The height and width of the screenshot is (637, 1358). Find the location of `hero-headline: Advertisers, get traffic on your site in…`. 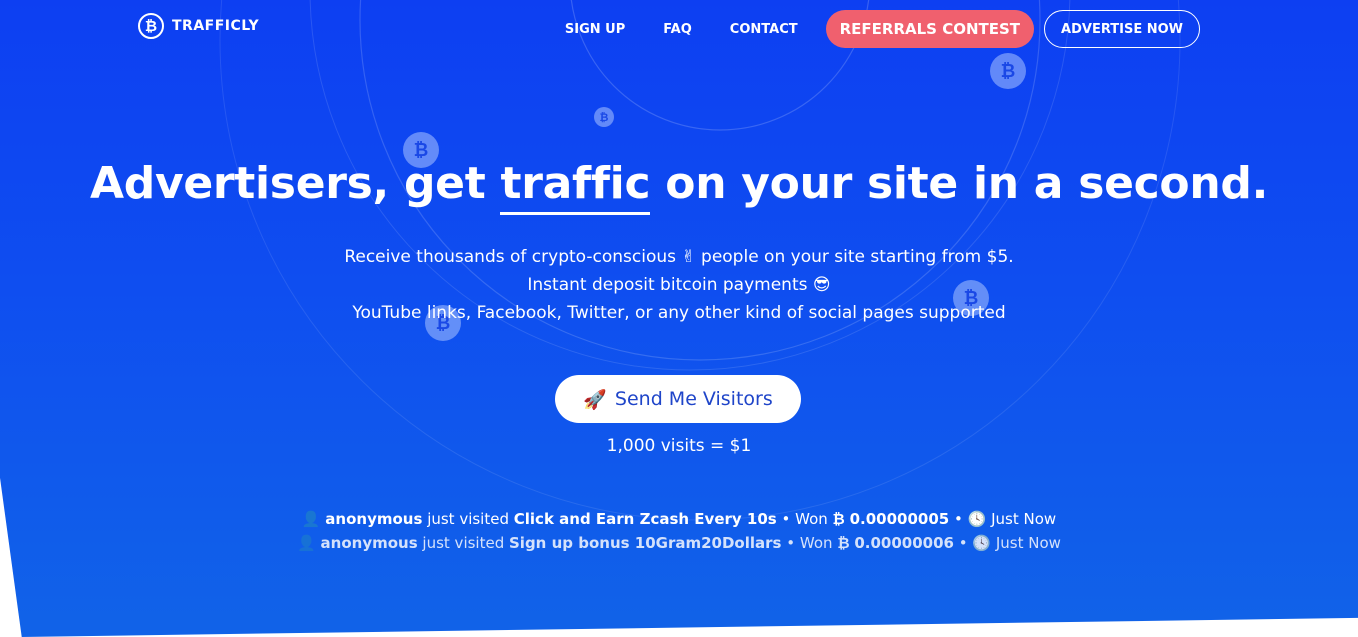

hero-headline: Advertisers, get traffic on your site in… is located at coordinates (679, 186).